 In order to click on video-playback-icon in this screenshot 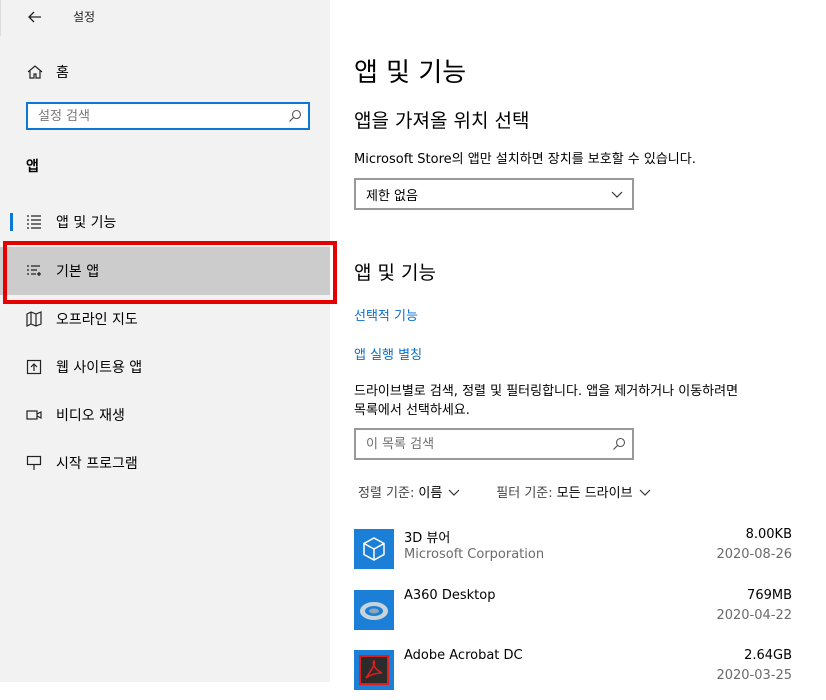, I will do `click(34, 415)`.